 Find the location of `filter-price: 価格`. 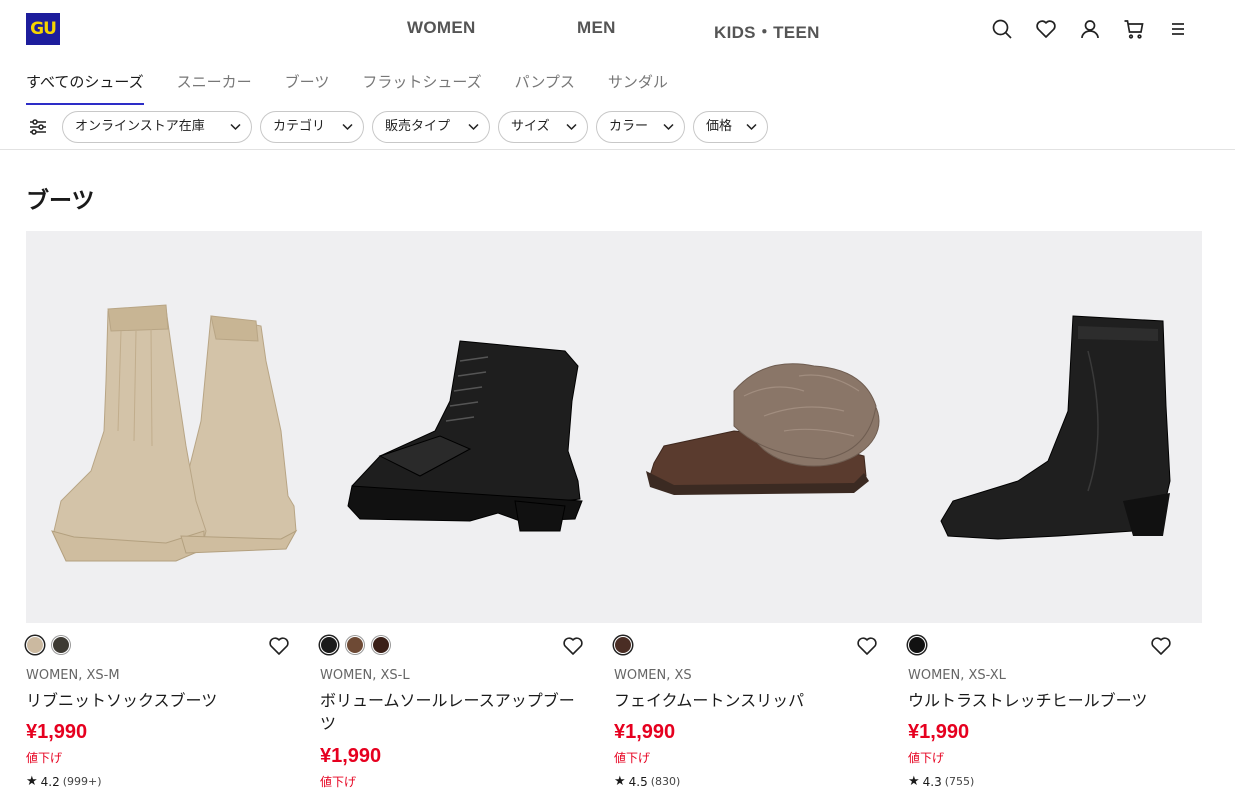

filter-price: 価格 is located at coordinates (730, 127).